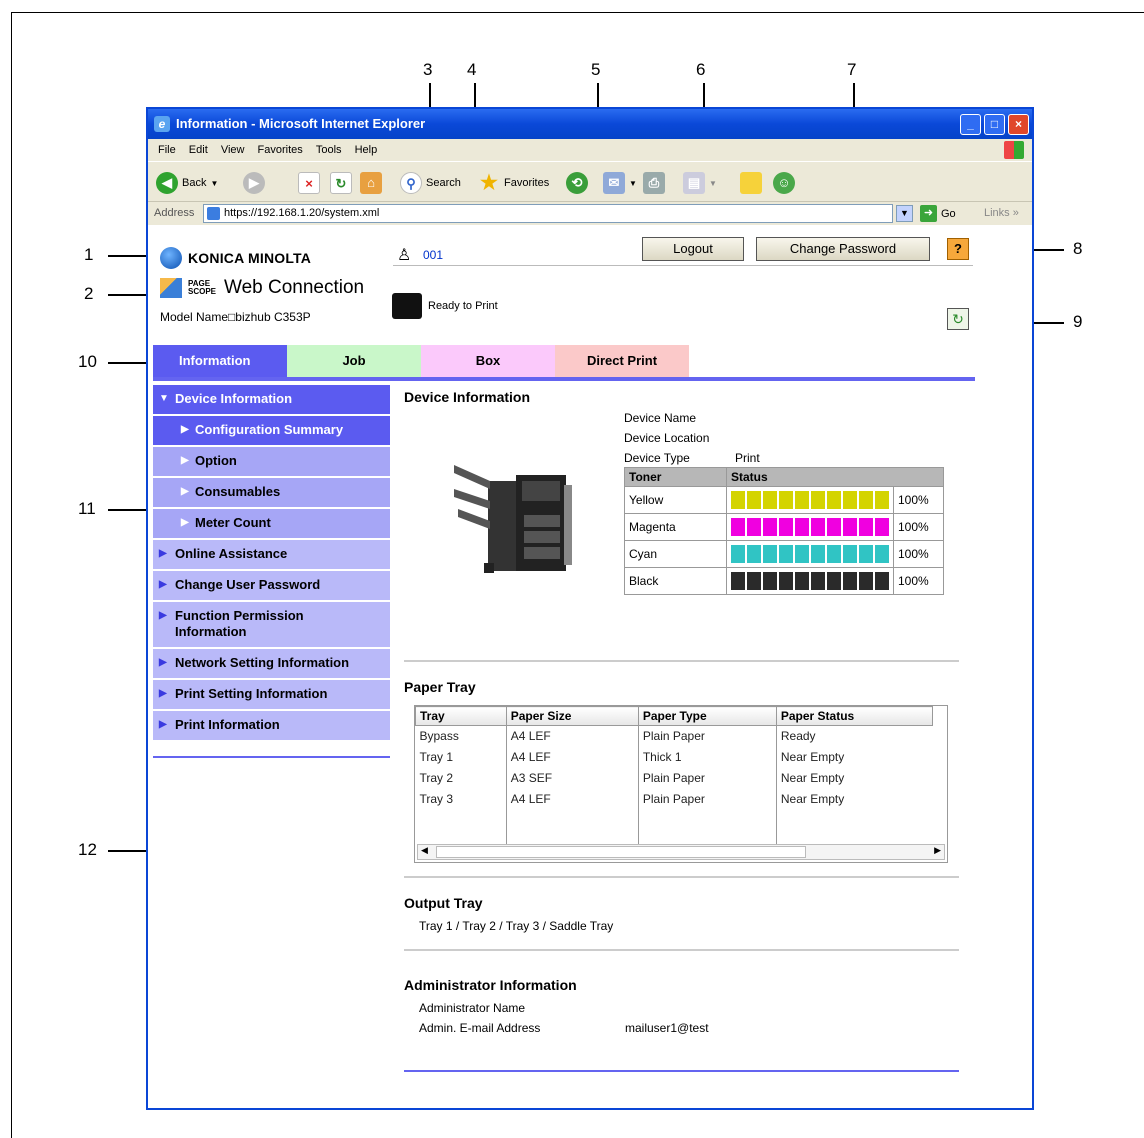 The width and height of the screenshot is (1144, 1138). Describe the element at coordinates (167, 150) in the screenshot. I see `menu-file: File` at that location.